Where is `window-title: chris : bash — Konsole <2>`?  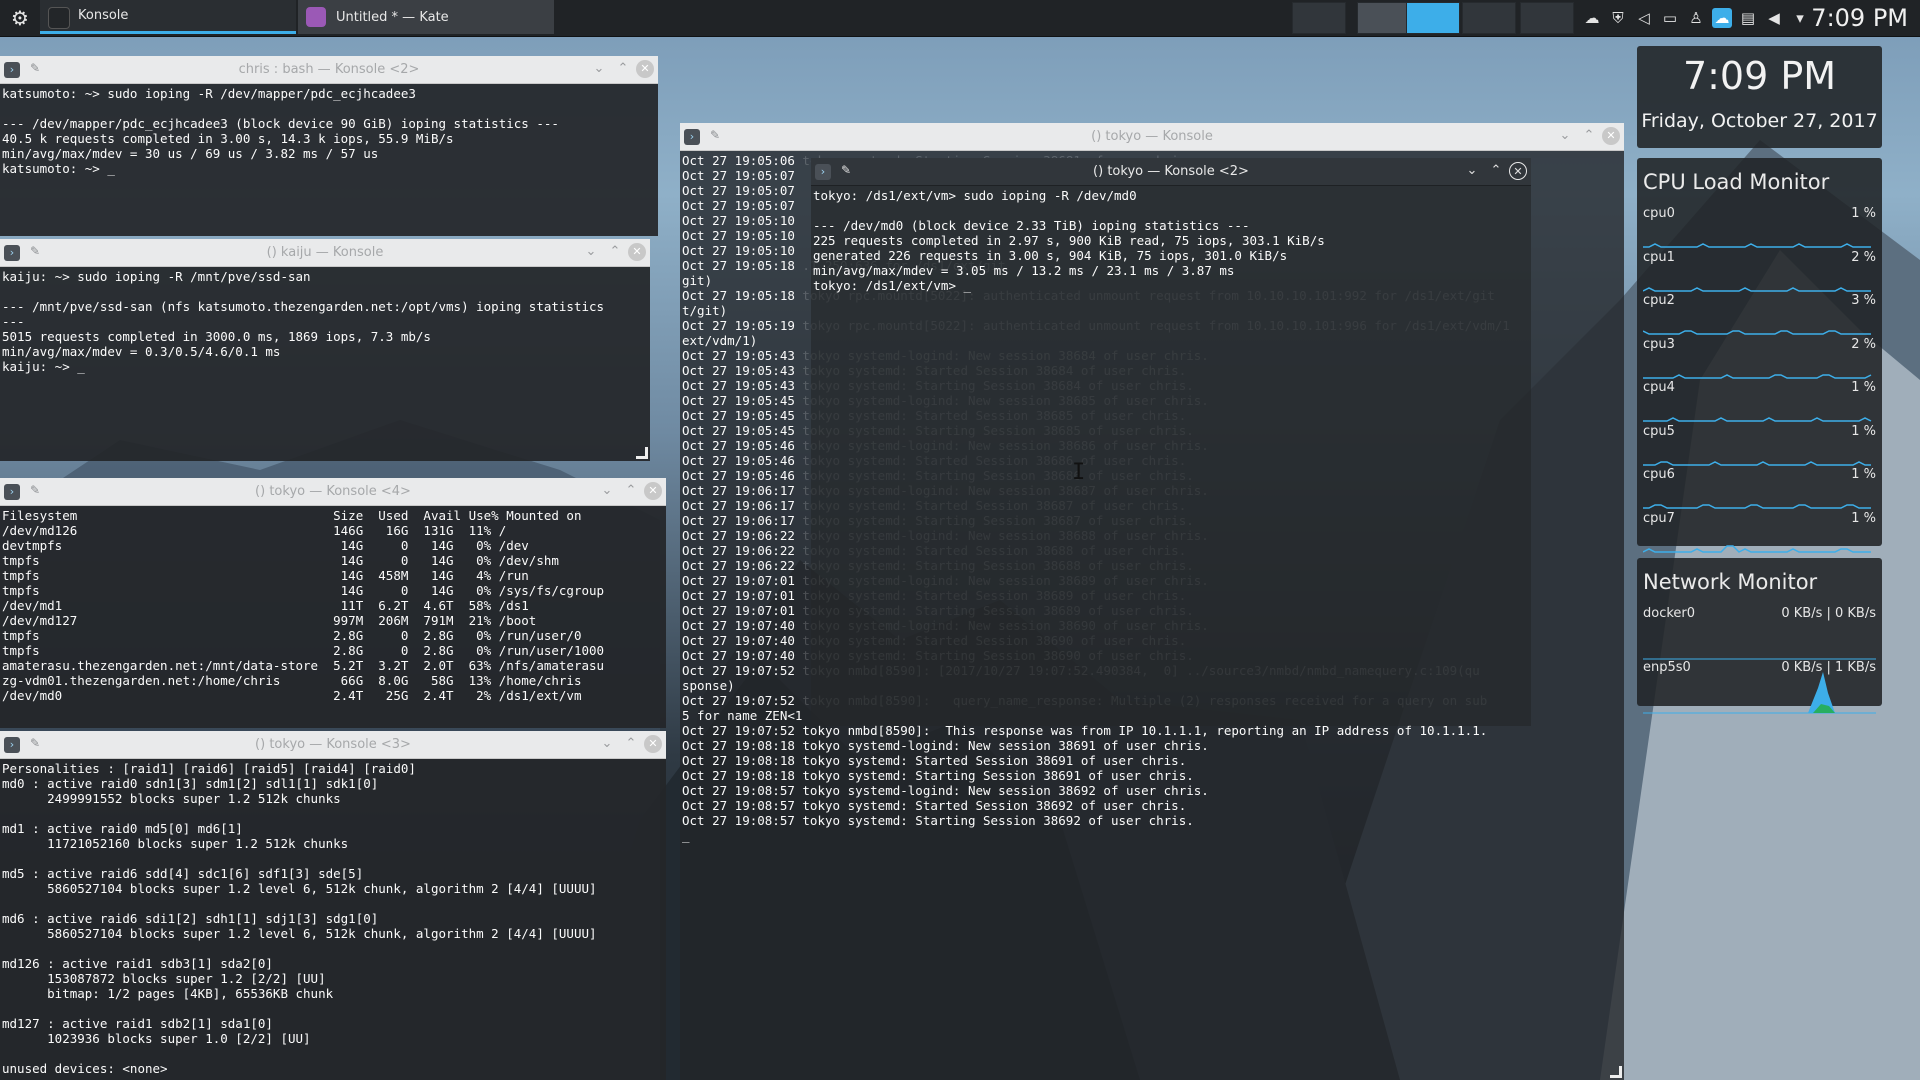 window-title: chris : bash — Konsole <2> is located at coordinates (329, 69).